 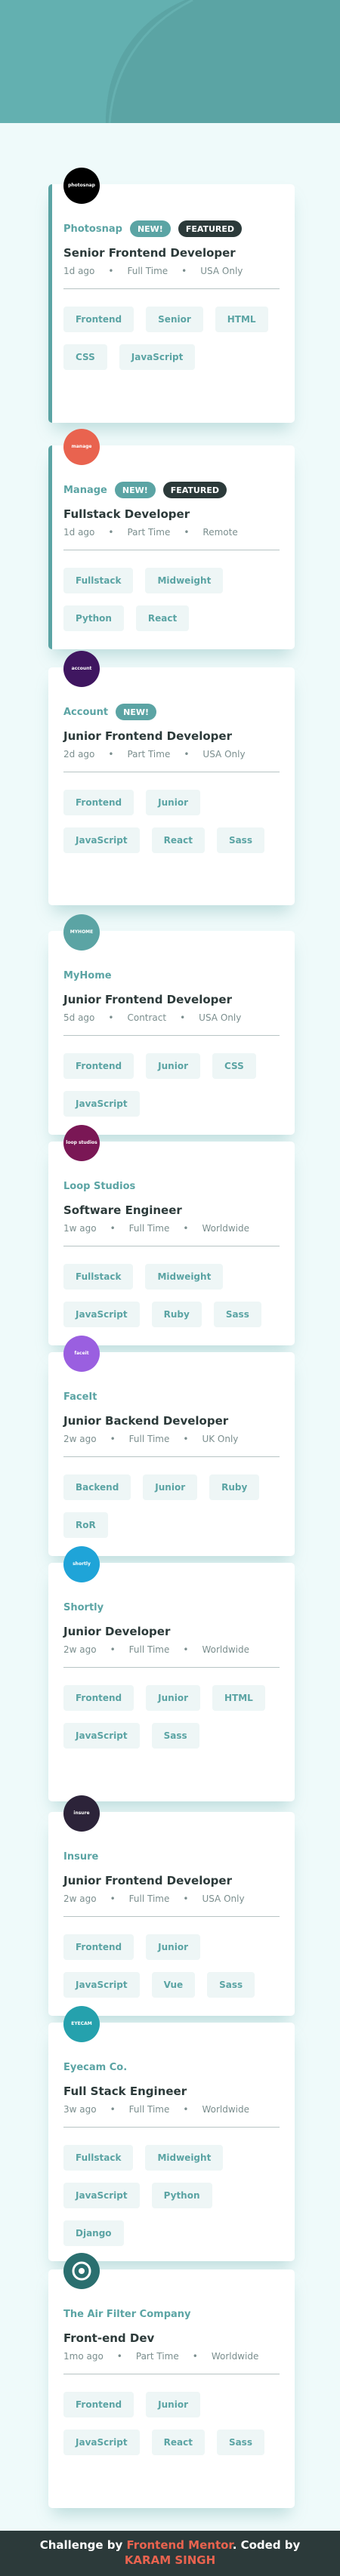 What do you see at coordinates (145, 1421) in the screenshot?
I see `job-title-link: Junior Backend Developer` at bounding box center [145, 1421].